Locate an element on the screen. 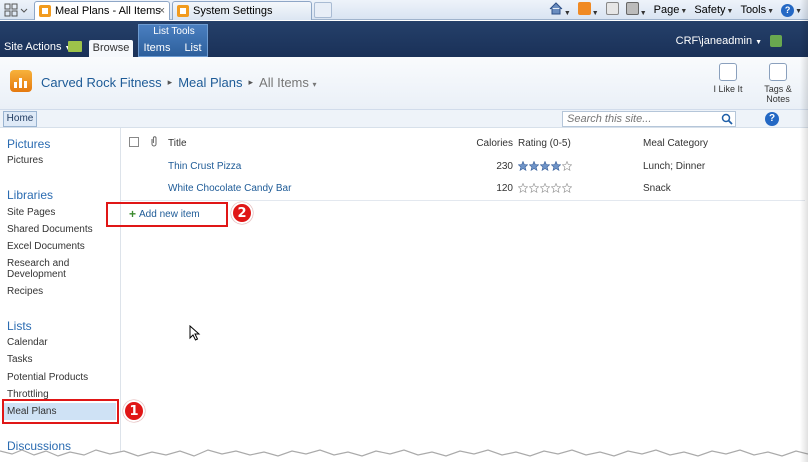 The height and width of the screenshot is (462, 808). search-icon is located at coordinates (727, 119).